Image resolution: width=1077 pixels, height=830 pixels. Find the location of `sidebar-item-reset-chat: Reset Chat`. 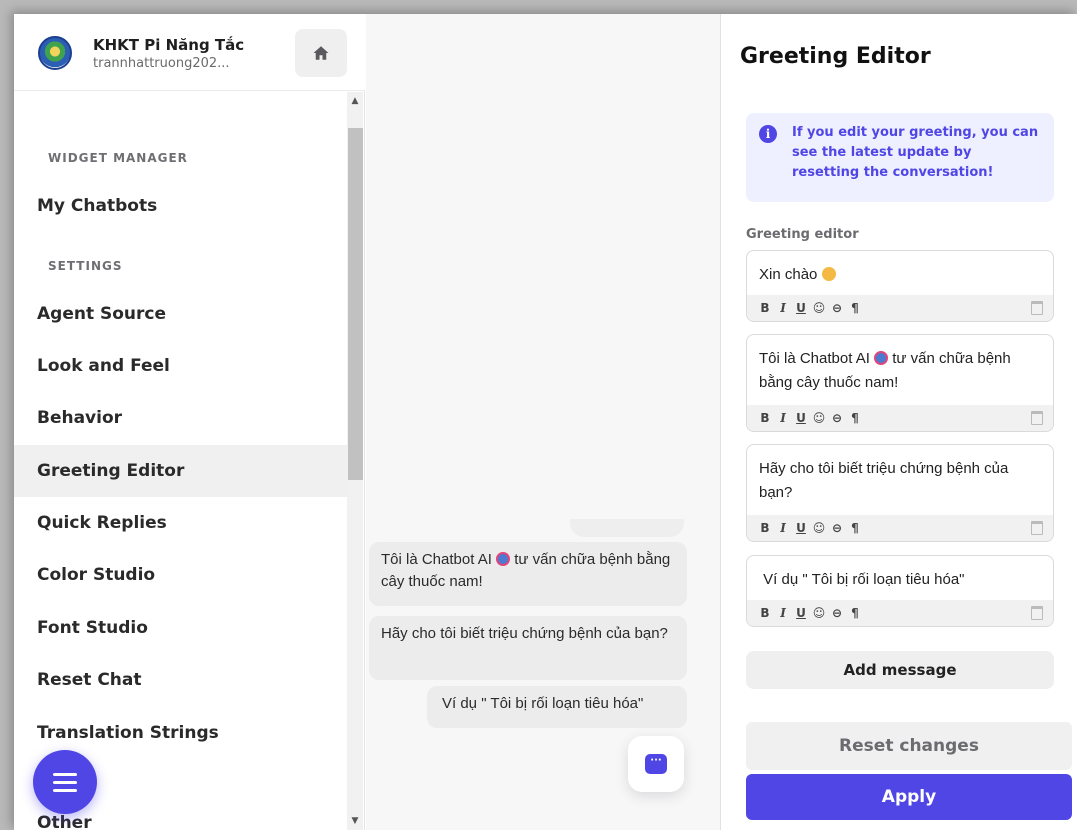

sidebar-item-reset-chat: Reset Chat is located at coordinates (180, 680).